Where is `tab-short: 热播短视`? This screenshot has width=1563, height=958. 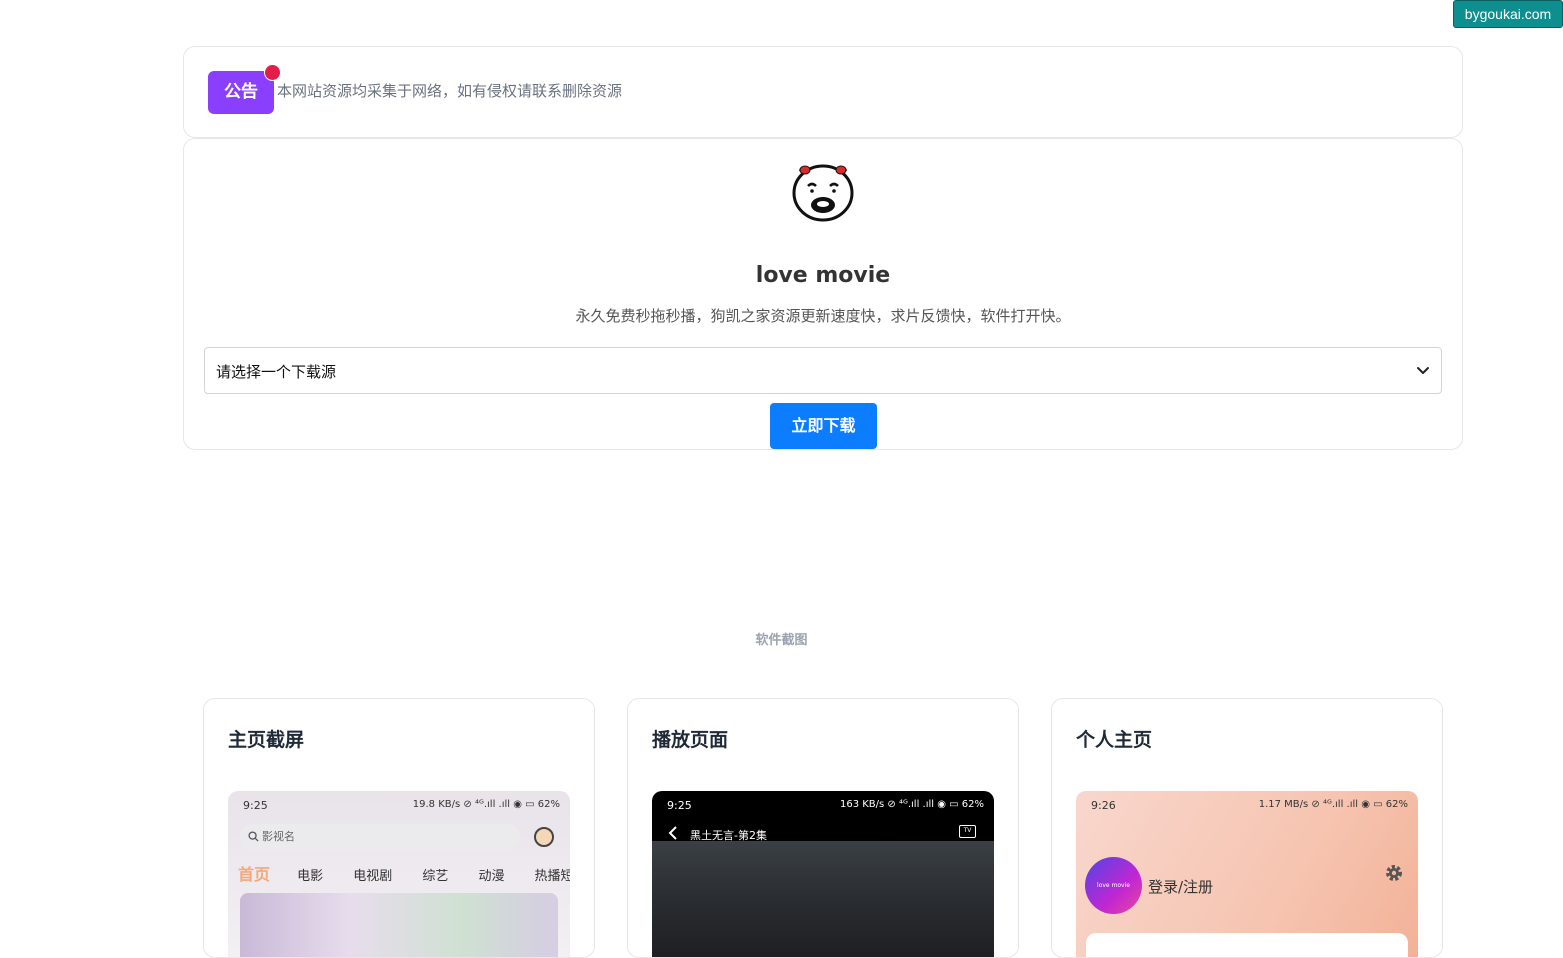
tab-short: 热播短视 is located at coordinates (552, 876).